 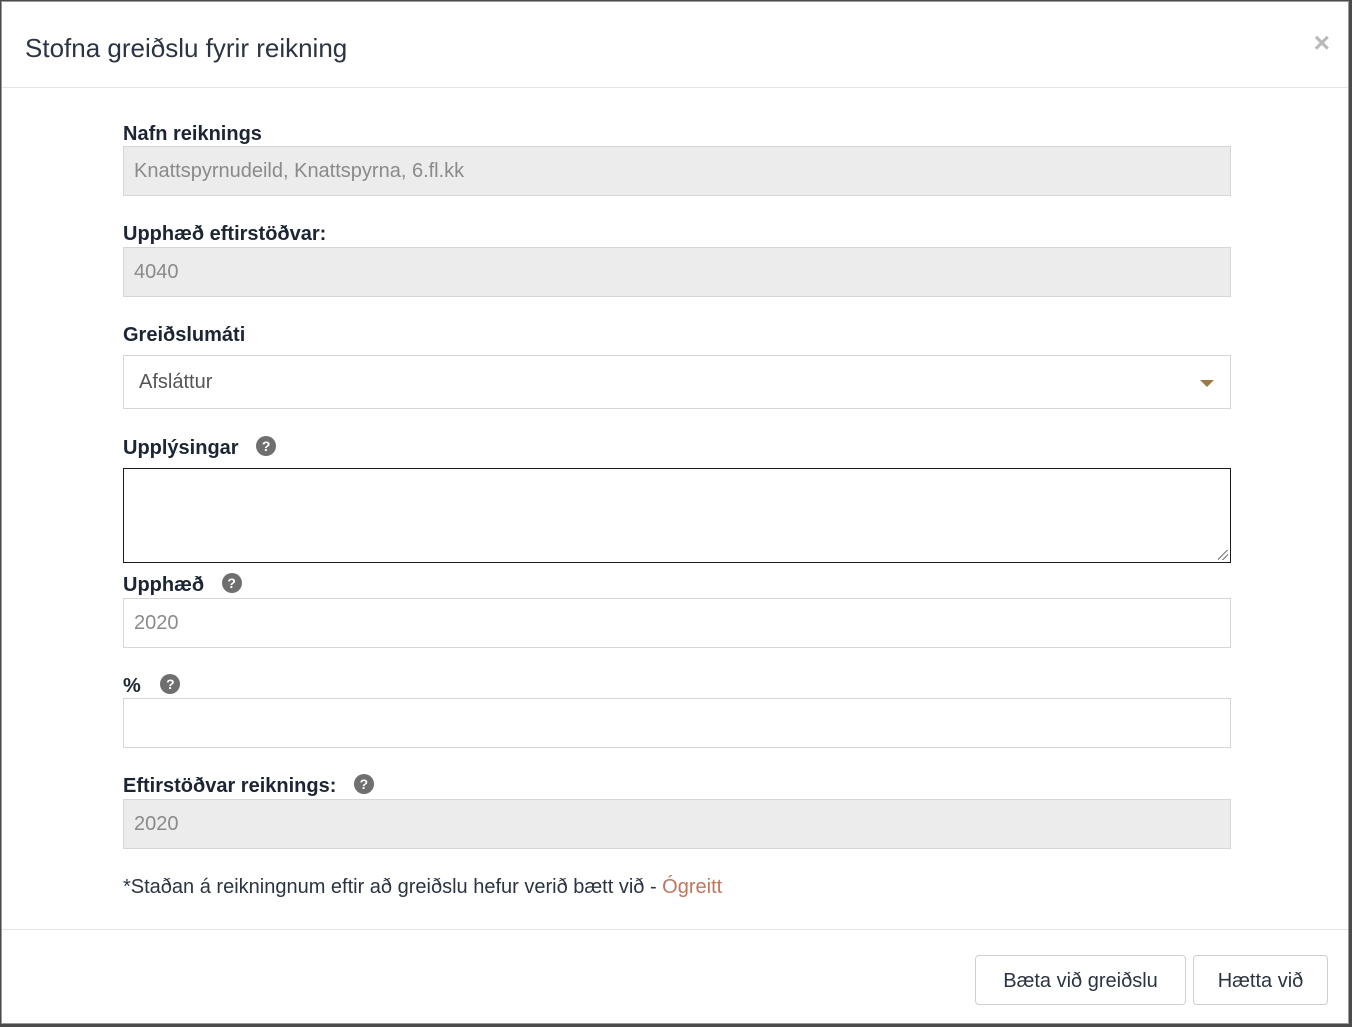 What do you see at coordinates (230, 786) in the screenshot?
I see `account-balance-label: Eftirstöðvar reiknings:` at bounding box center [230, 786].